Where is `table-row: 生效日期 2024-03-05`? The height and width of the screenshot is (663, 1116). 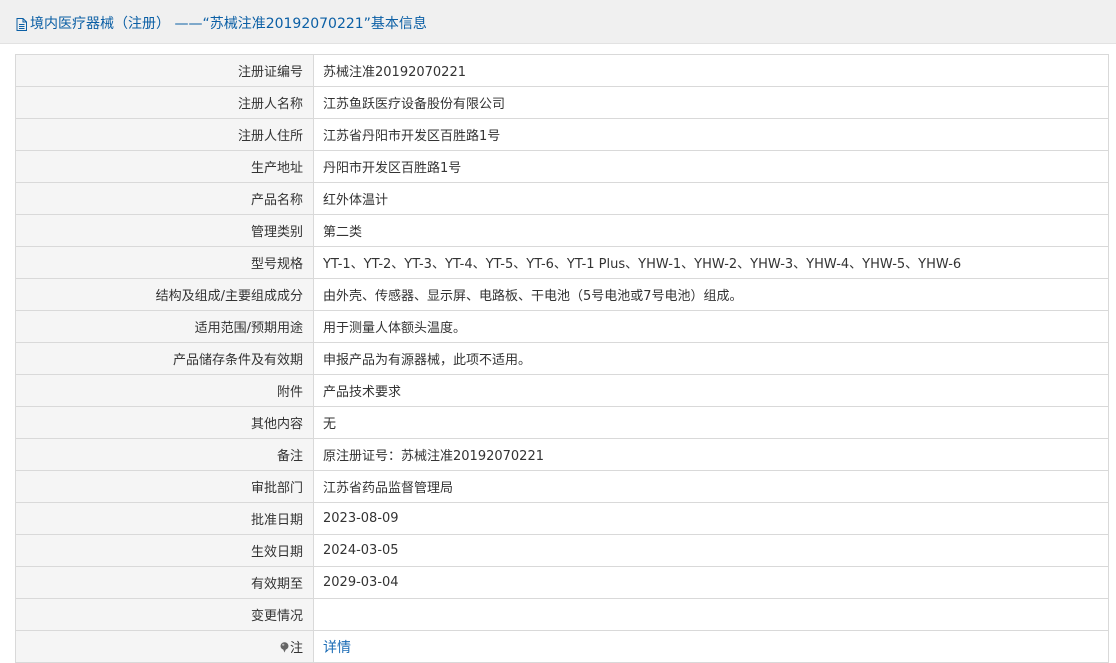
table-row: 生效日期 2024-03-05 is located at coordinates (562, 550).